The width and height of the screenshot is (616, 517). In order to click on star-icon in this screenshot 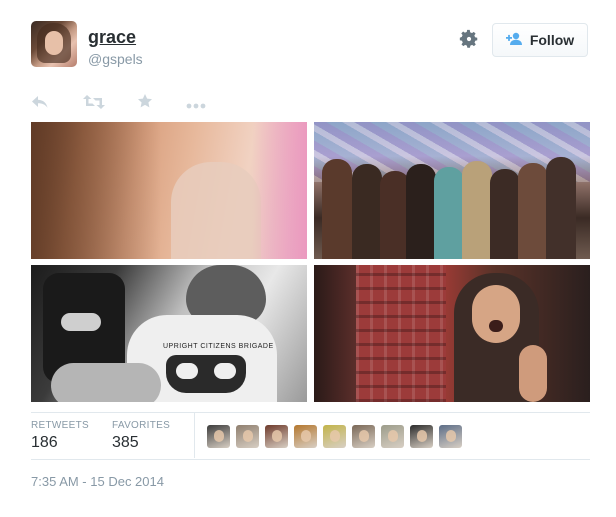, I will do `click(145, 103)`.